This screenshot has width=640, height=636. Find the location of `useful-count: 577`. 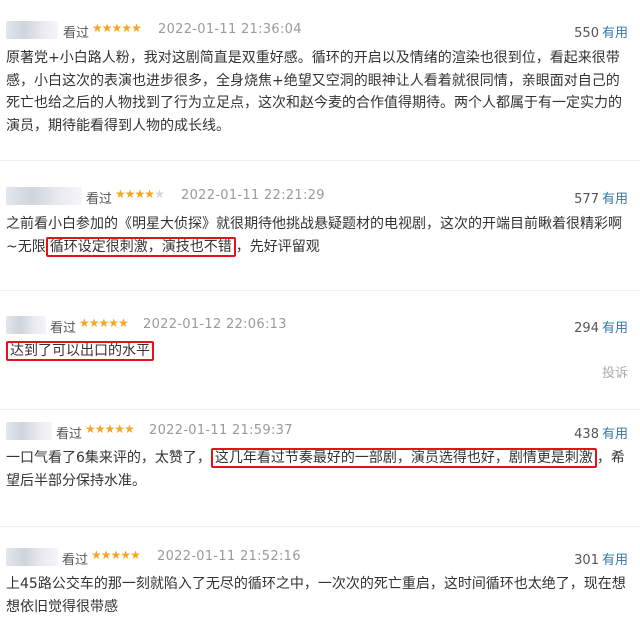

useful-count: 577 is located at coordinates (586, 199).